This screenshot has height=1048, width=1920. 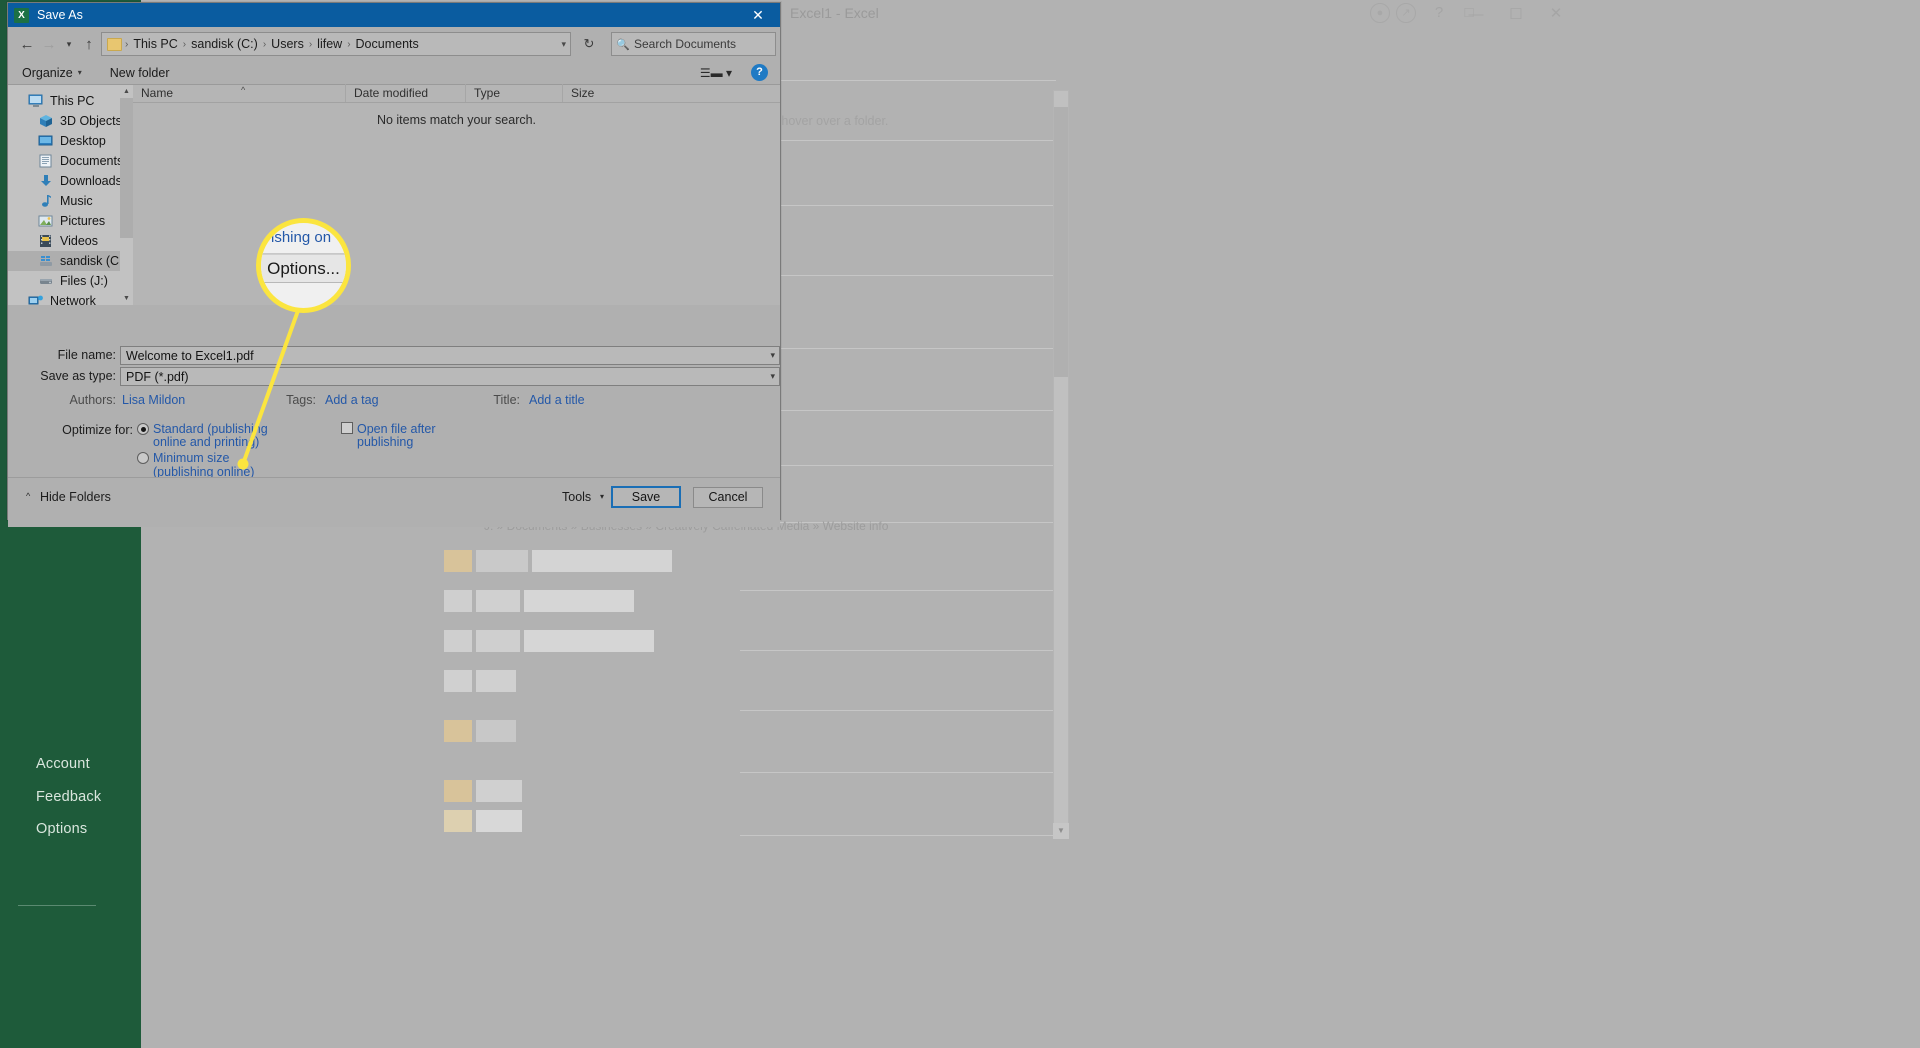 I want to click on tags-value: Add a tag, so click(x=352, y=400).